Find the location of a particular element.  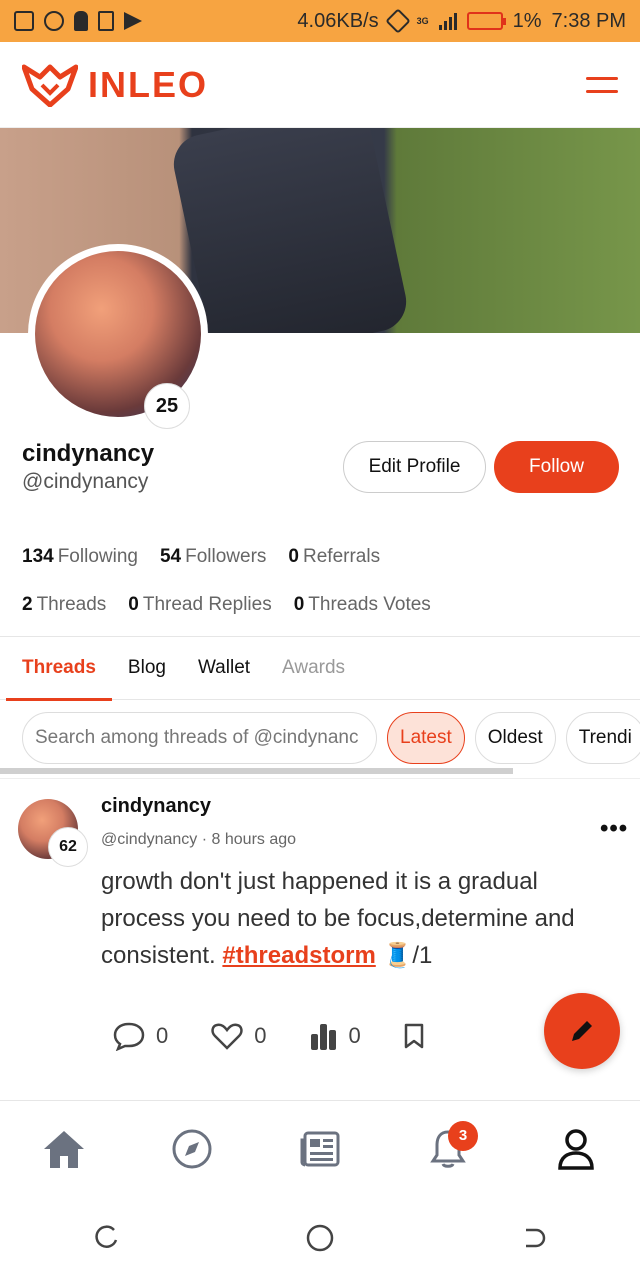

hamburger-icon is located at coordinates (602, 84).